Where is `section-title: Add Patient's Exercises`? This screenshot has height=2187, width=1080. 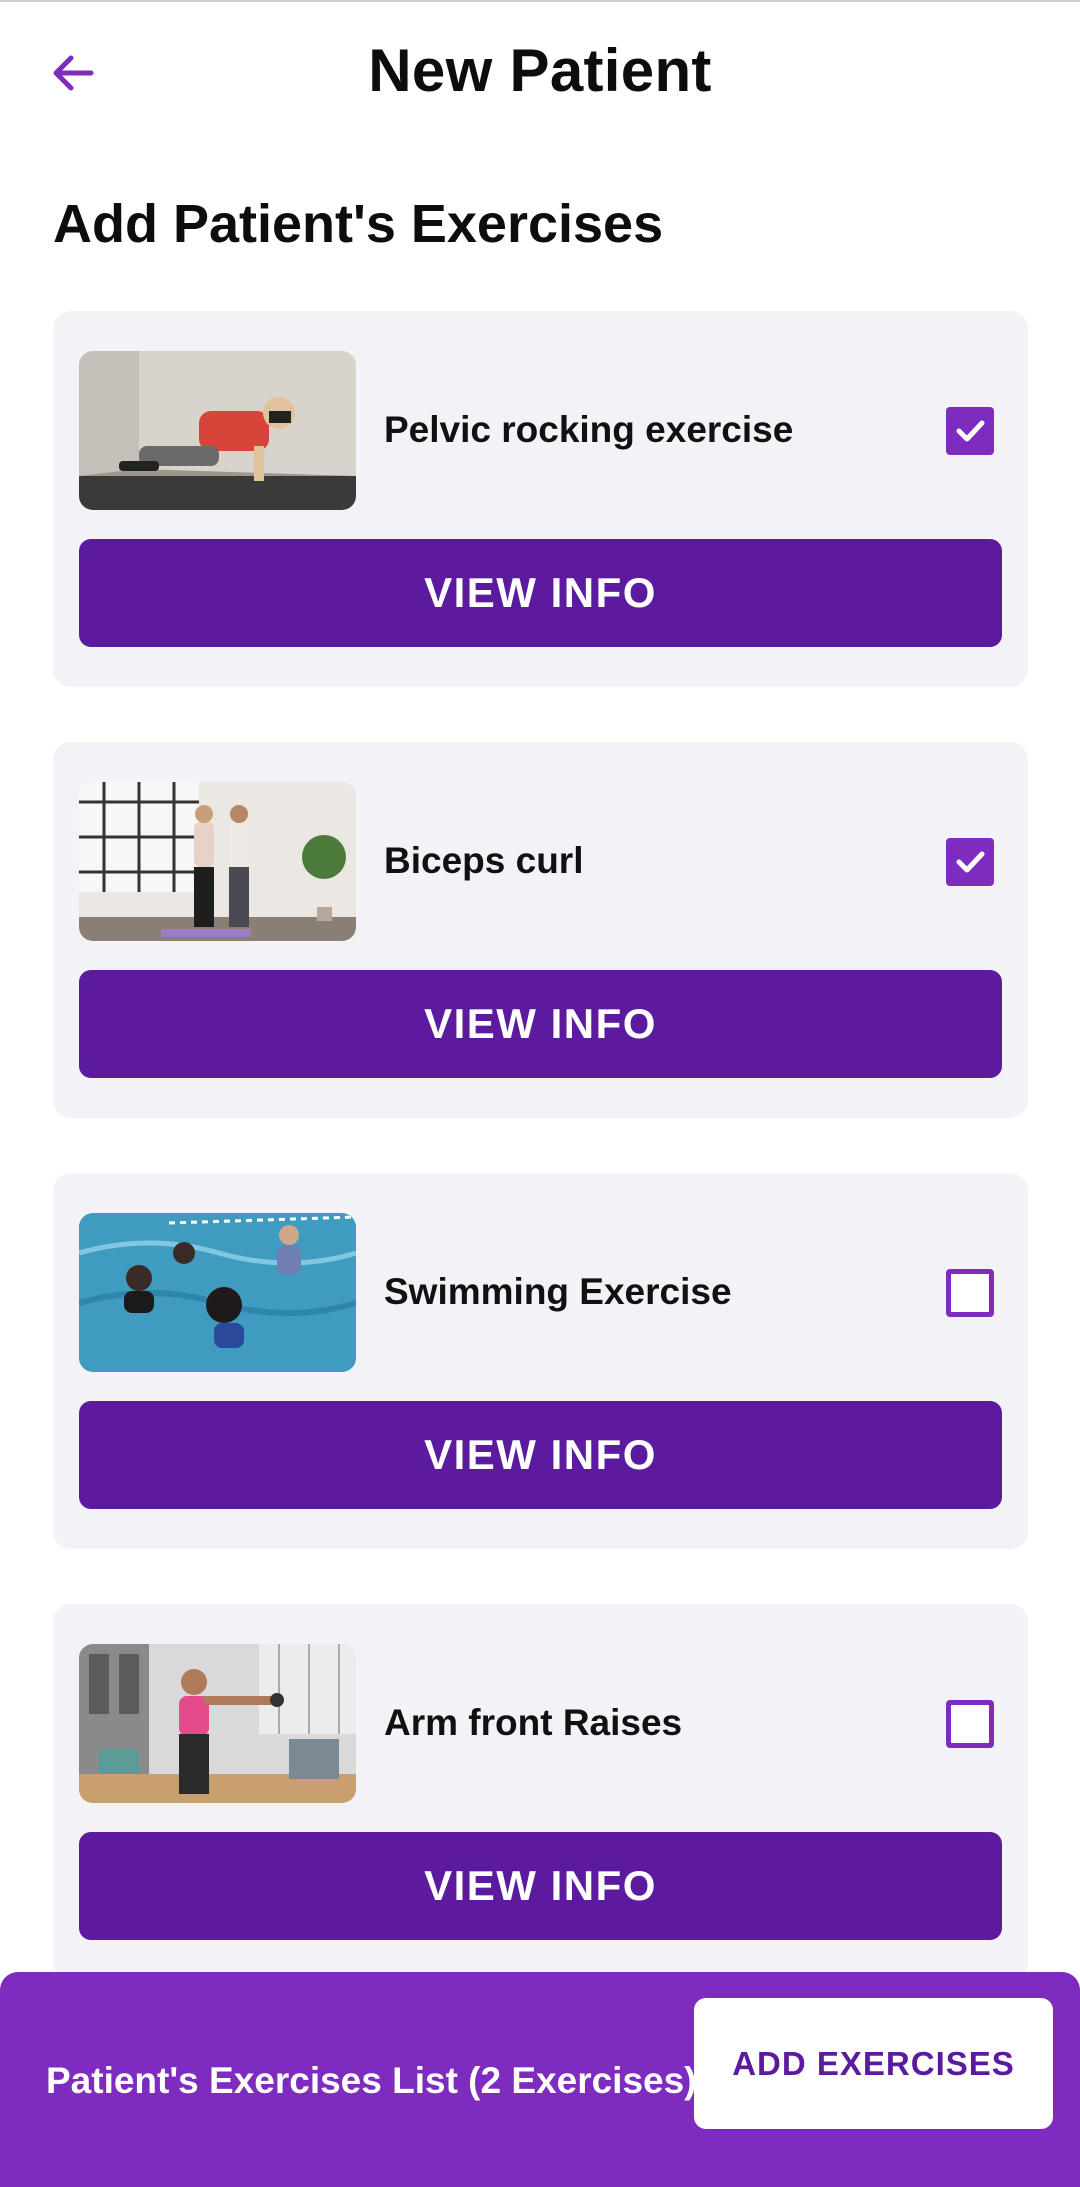
section-title: Add Patient's Exercises is located at coordinates (358, 224).